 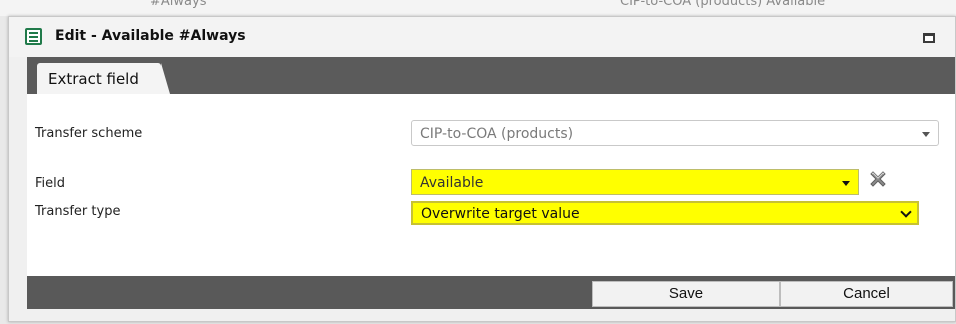 I want to click on background-window-strip: #Always CIP-to-COA (products) Available, so click(x=478, y=8).